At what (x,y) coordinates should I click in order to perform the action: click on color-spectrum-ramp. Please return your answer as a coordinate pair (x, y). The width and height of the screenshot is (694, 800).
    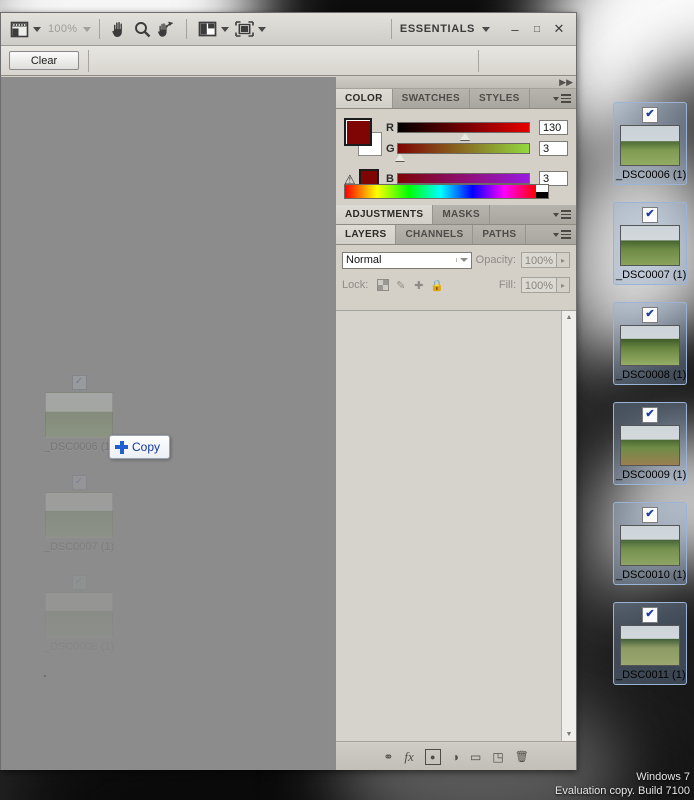
    Looking at the image, I should click on (446, 191).